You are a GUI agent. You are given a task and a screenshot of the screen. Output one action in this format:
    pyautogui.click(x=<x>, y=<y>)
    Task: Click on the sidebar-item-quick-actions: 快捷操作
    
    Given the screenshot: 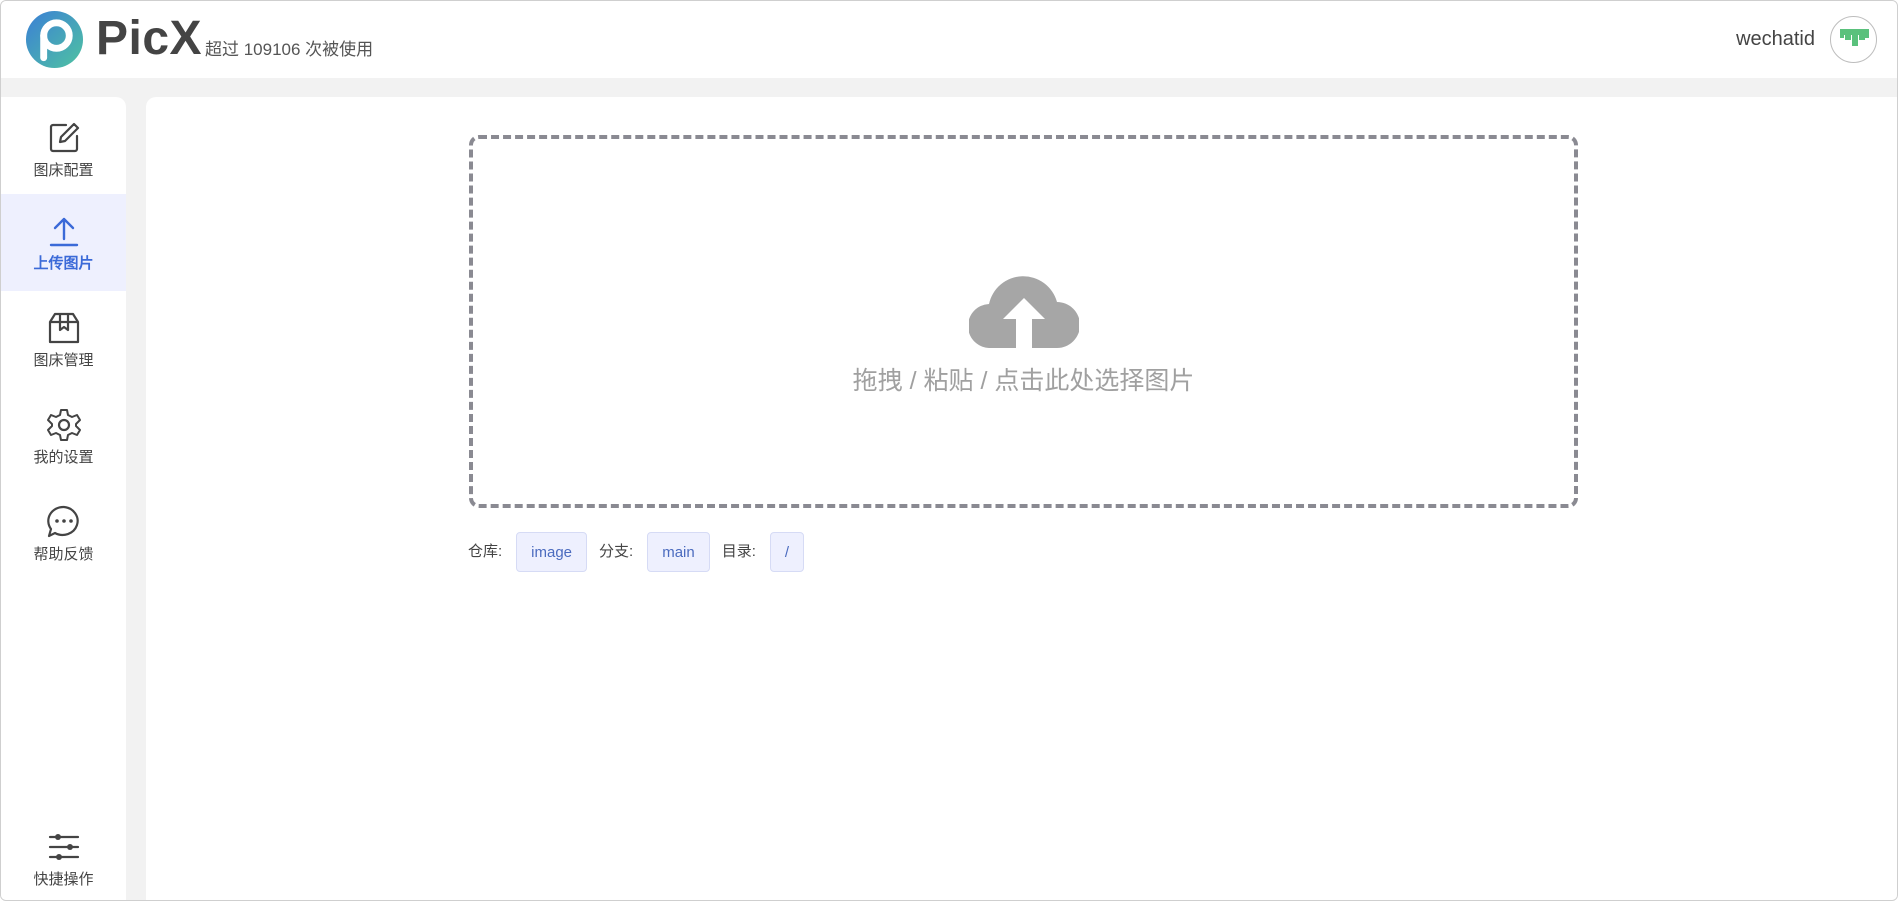 What is the action you would take?
    pyautogui.click(x=63, y=855)
    